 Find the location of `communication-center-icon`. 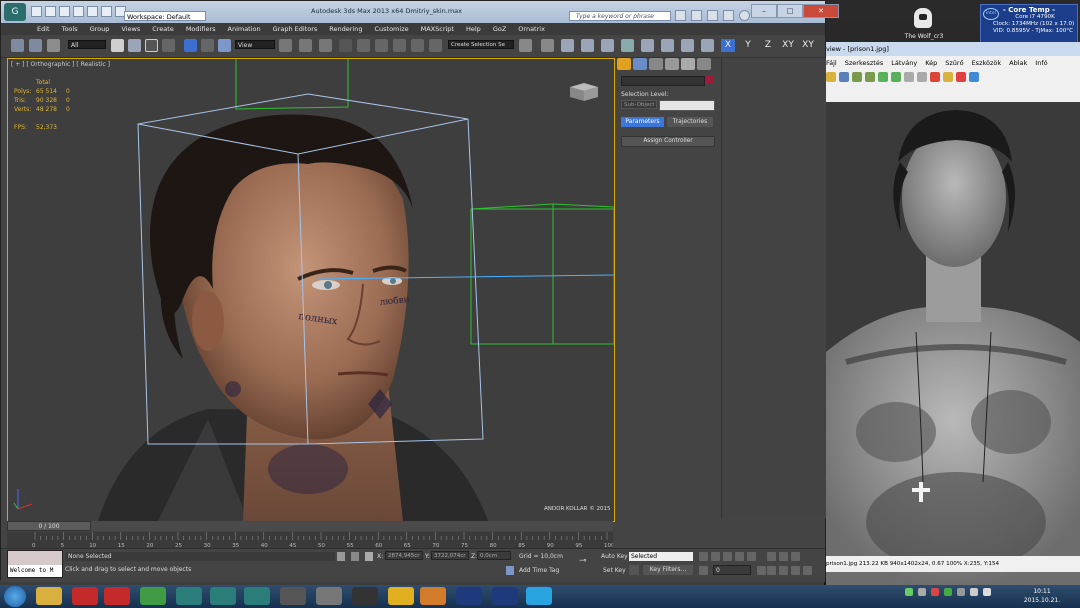

communication-center-icon is located at coordinates (712, 15).